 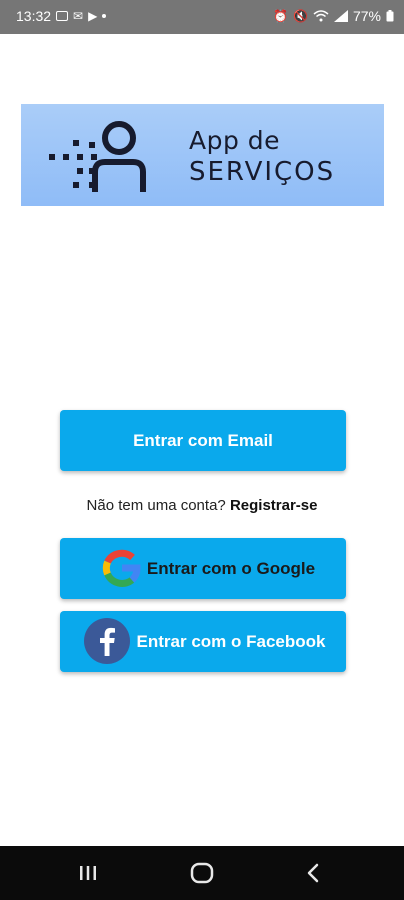 I want to click on app-logo: App de SERVIÇOS, so click(x=202, y=155).